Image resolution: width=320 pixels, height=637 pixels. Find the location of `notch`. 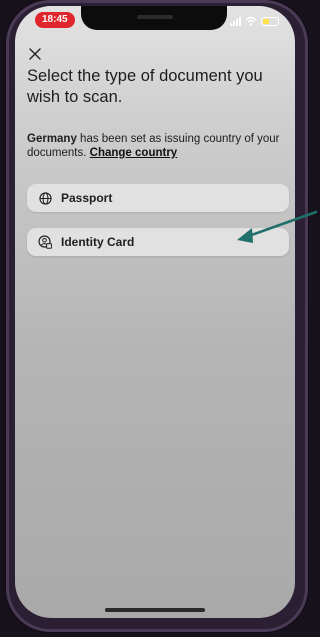

notch is located at coordinates (154, 18).